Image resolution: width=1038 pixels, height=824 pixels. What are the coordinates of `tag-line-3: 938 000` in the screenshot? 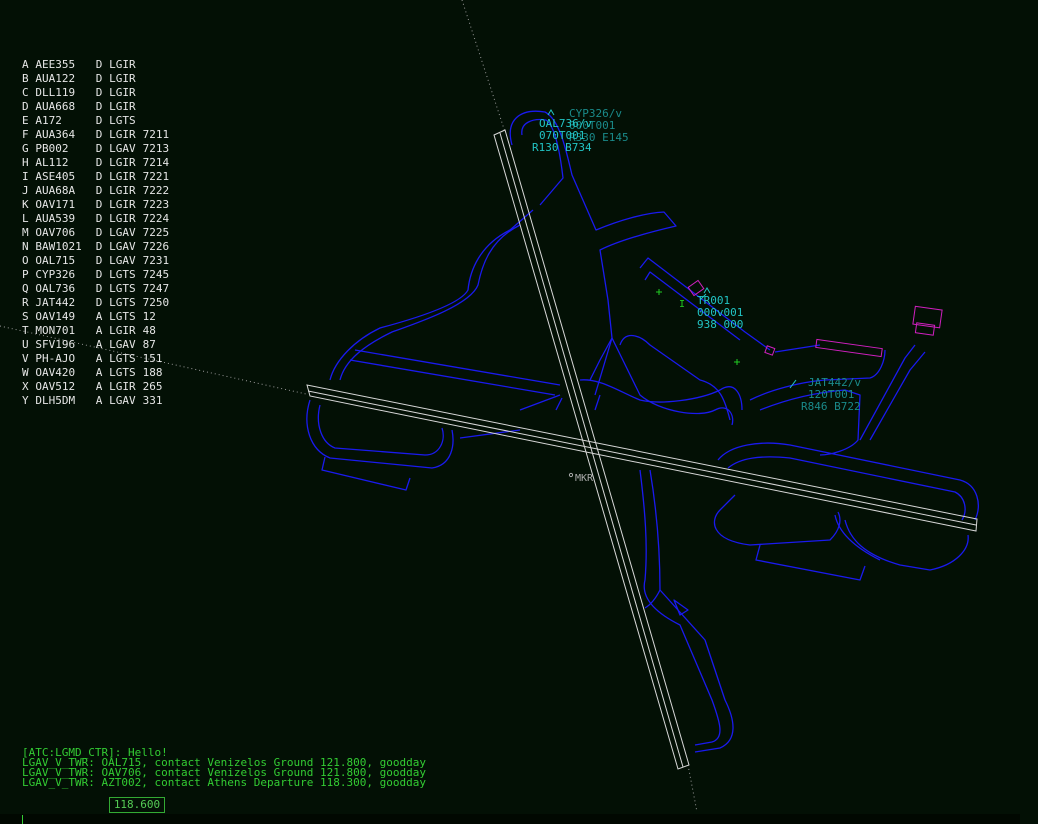 It's located at (720, 324).